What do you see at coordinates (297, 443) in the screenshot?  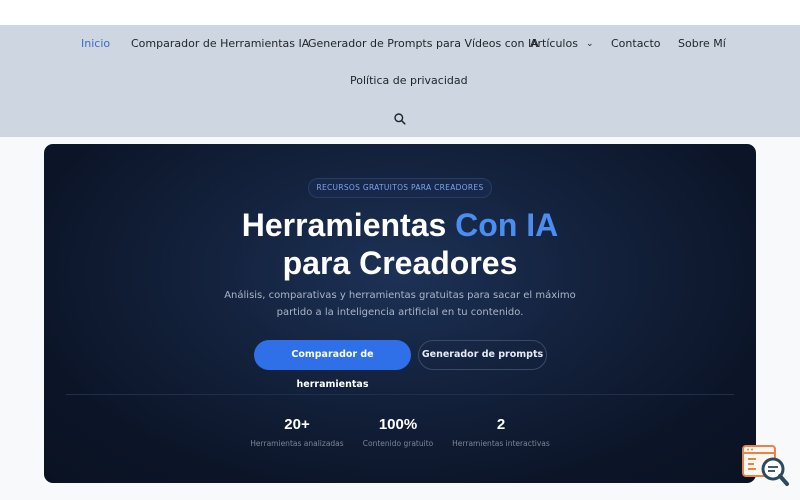 I see `stat-label: Herramientas analizadas` at bounding box center [297, 443].